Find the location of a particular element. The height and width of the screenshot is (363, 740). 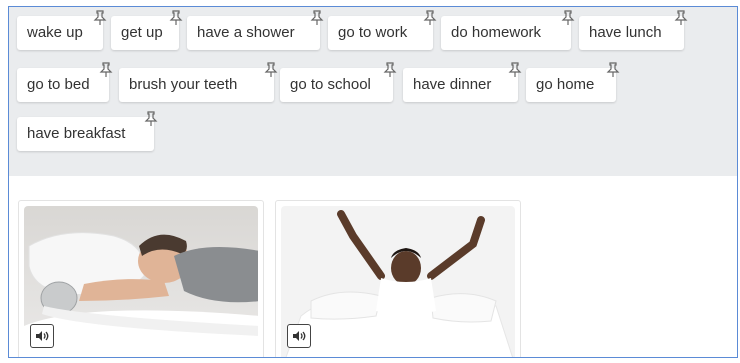

word-chip: have lunch is located at coordinates (633, 30).